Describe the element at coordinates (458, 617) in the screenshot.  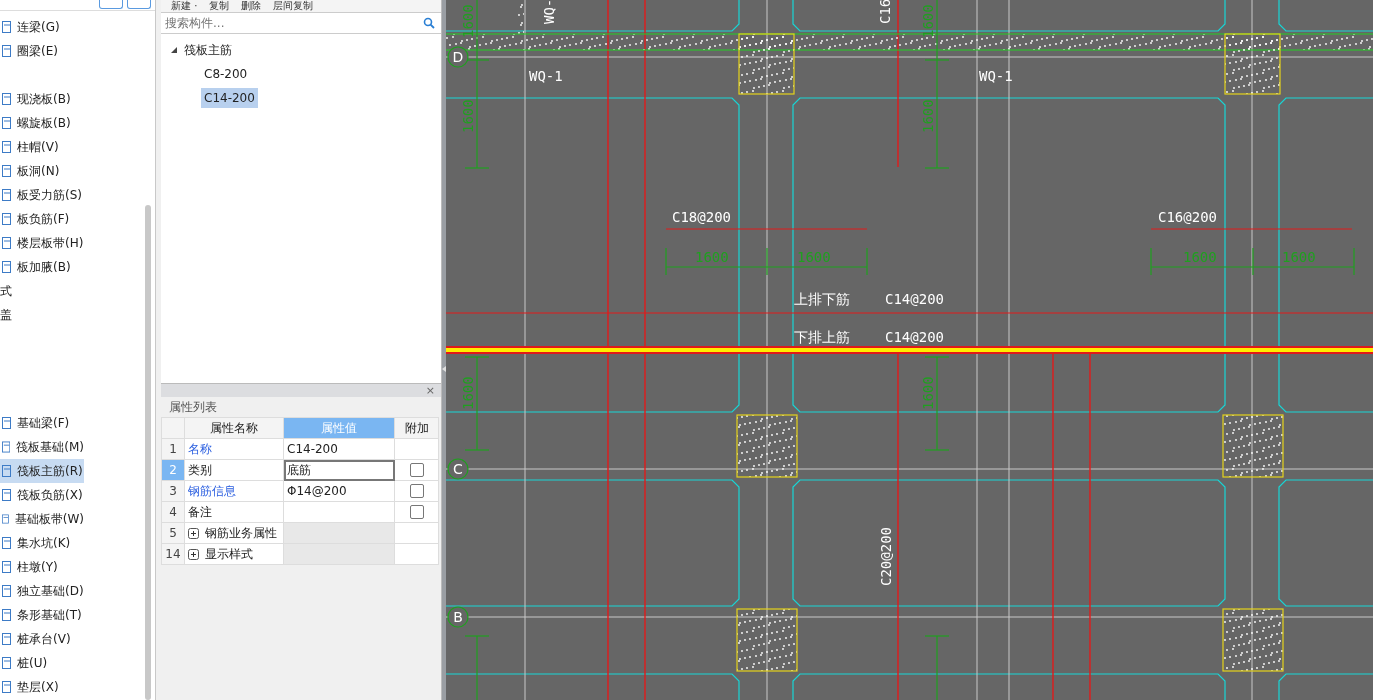
I see `axis-bubble: B` at that location.